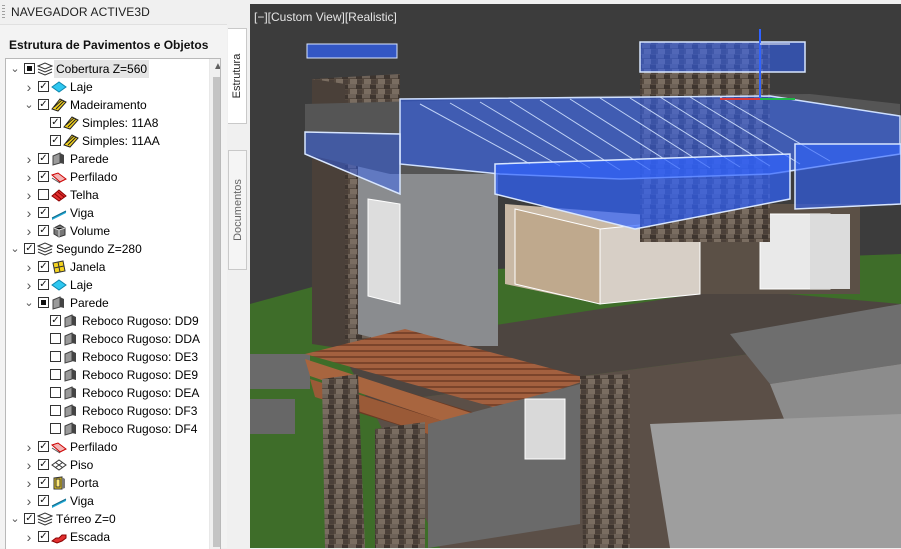 The height and width of the screenshot is (549, 901). What do you see at coordinates (59, 267) in the screenshot?
I see `window-icon` at bounding box center [59, 267].